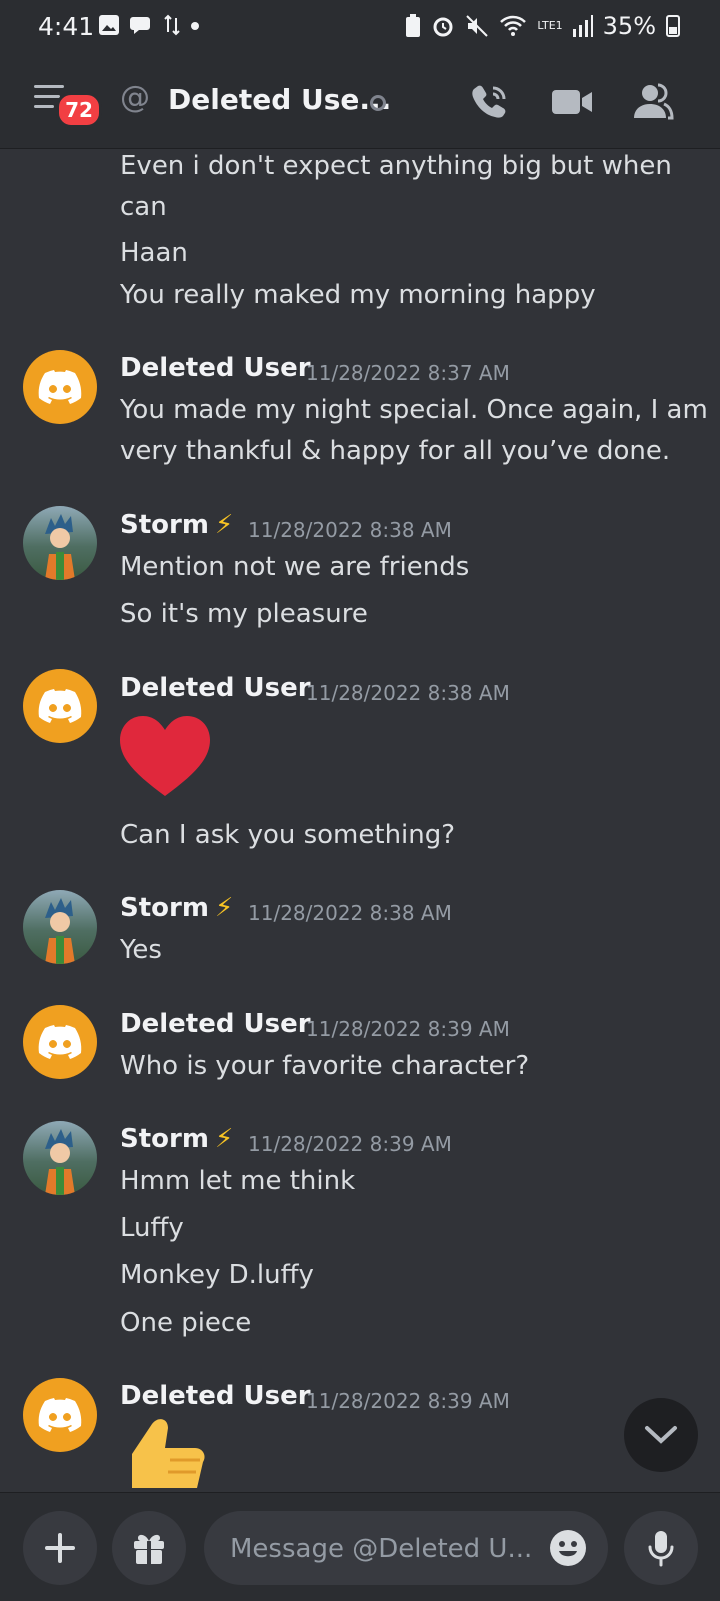 Image resolution: width=720 pixels, height=1601 pixels. What do you see at coordinates (550, 25) in the screenshot?
I see `network-label: LTE1` at bounding box center [550, 25].